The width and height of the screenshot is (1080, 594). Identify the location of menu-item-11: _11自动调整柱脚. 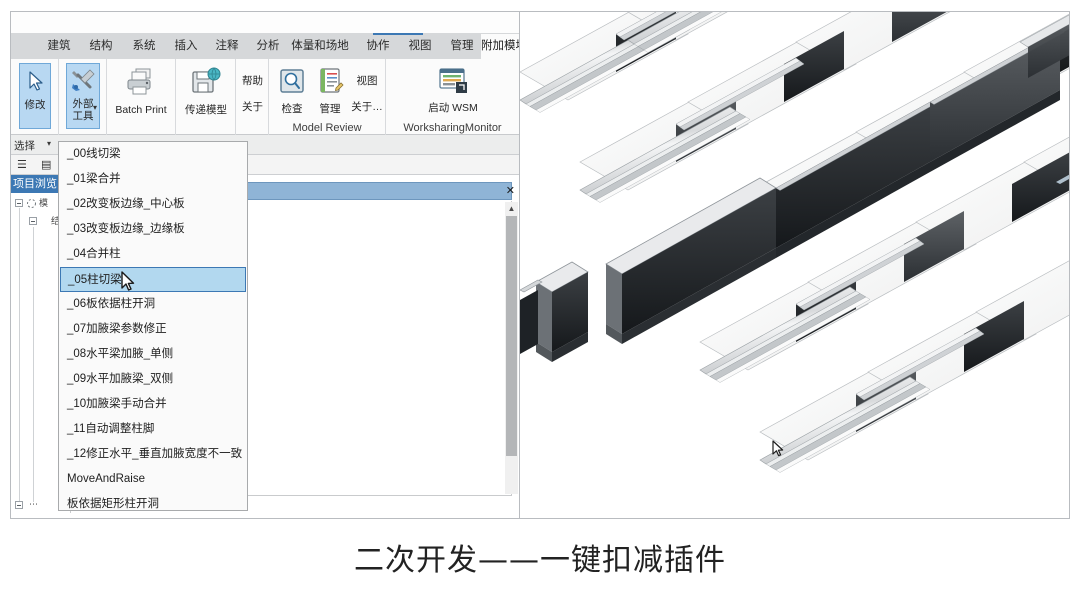
(153, 429).